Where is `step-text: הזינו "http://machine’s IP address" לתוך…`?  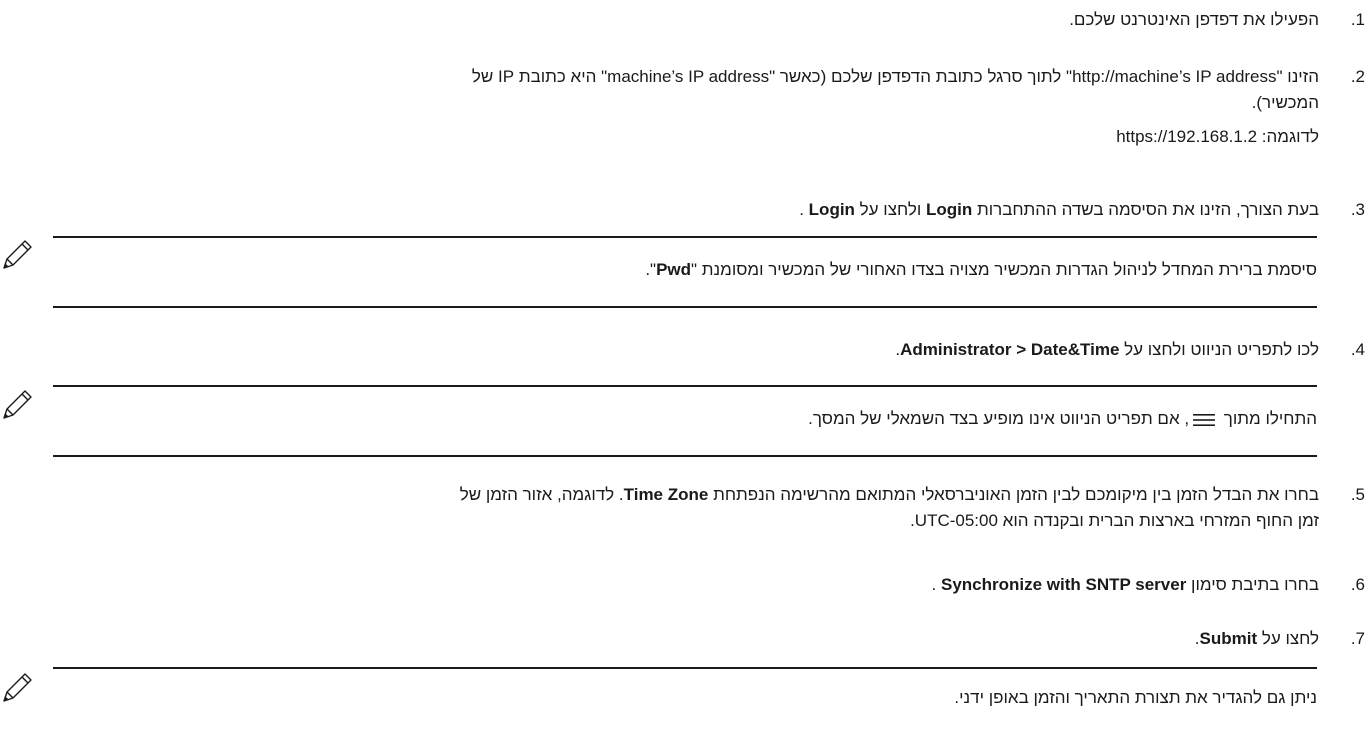
step-text: הזינו "http://machine’s IP address" לתוך… is located at coordinates (661, 107).